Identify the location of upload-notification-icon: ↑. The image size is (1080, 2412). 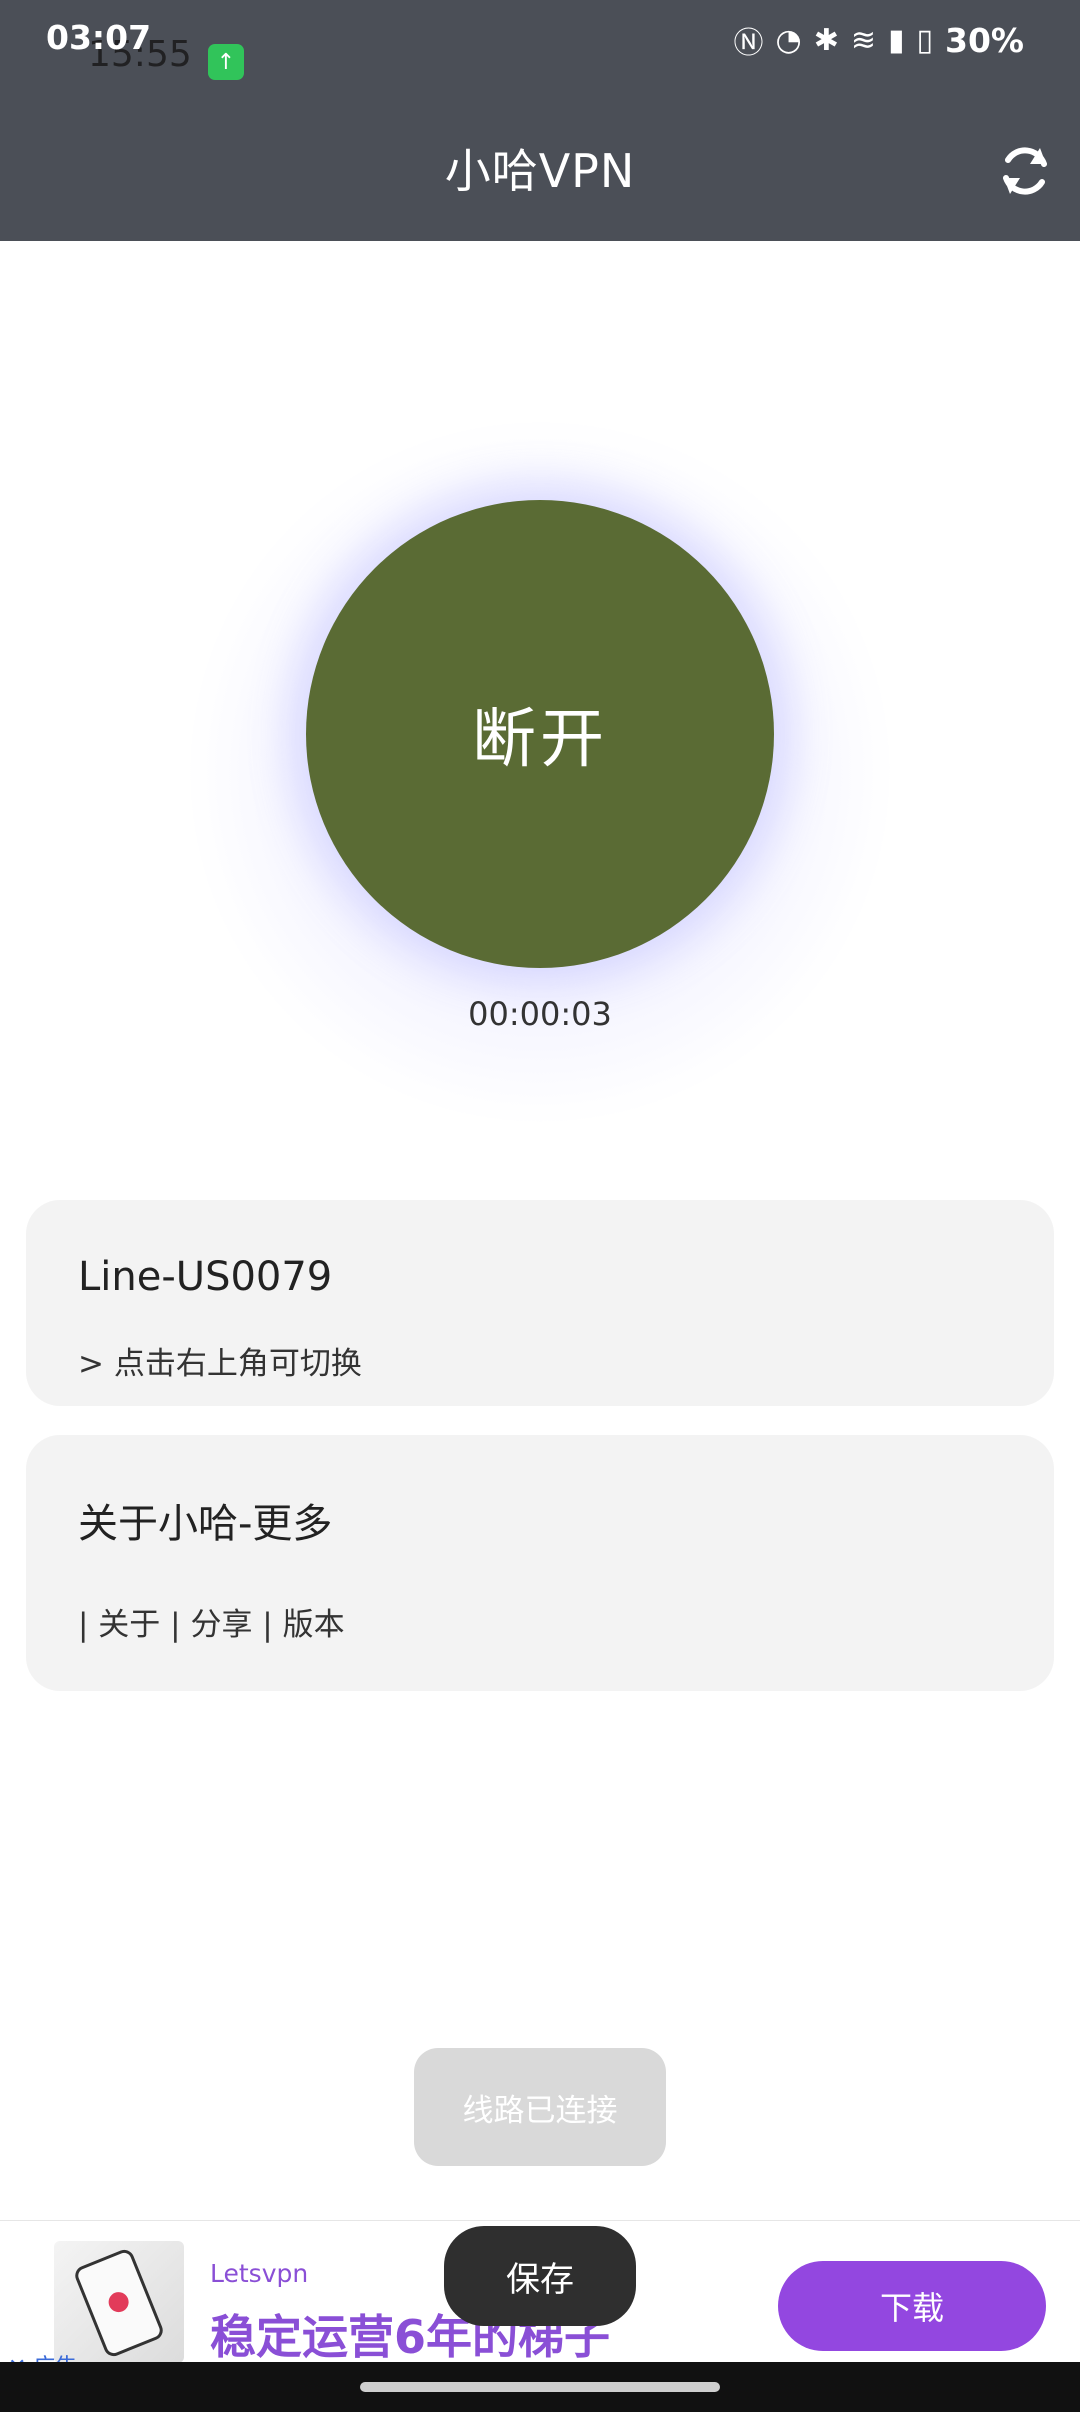
(226, 62).